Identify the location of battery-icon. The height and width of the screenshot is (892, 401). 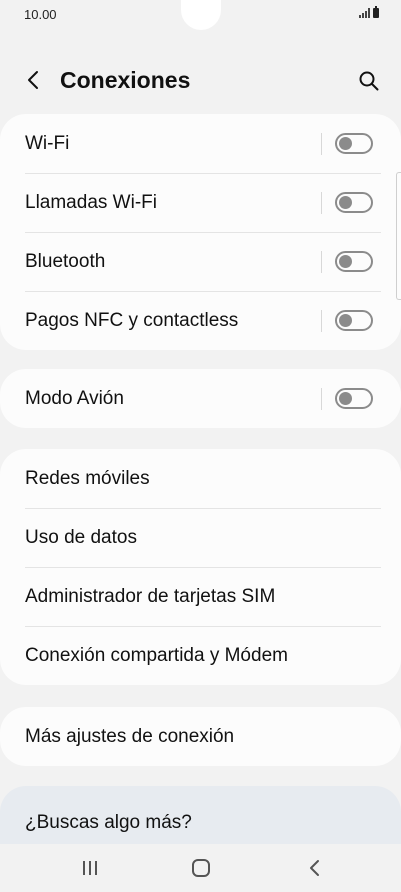
(376, 12).